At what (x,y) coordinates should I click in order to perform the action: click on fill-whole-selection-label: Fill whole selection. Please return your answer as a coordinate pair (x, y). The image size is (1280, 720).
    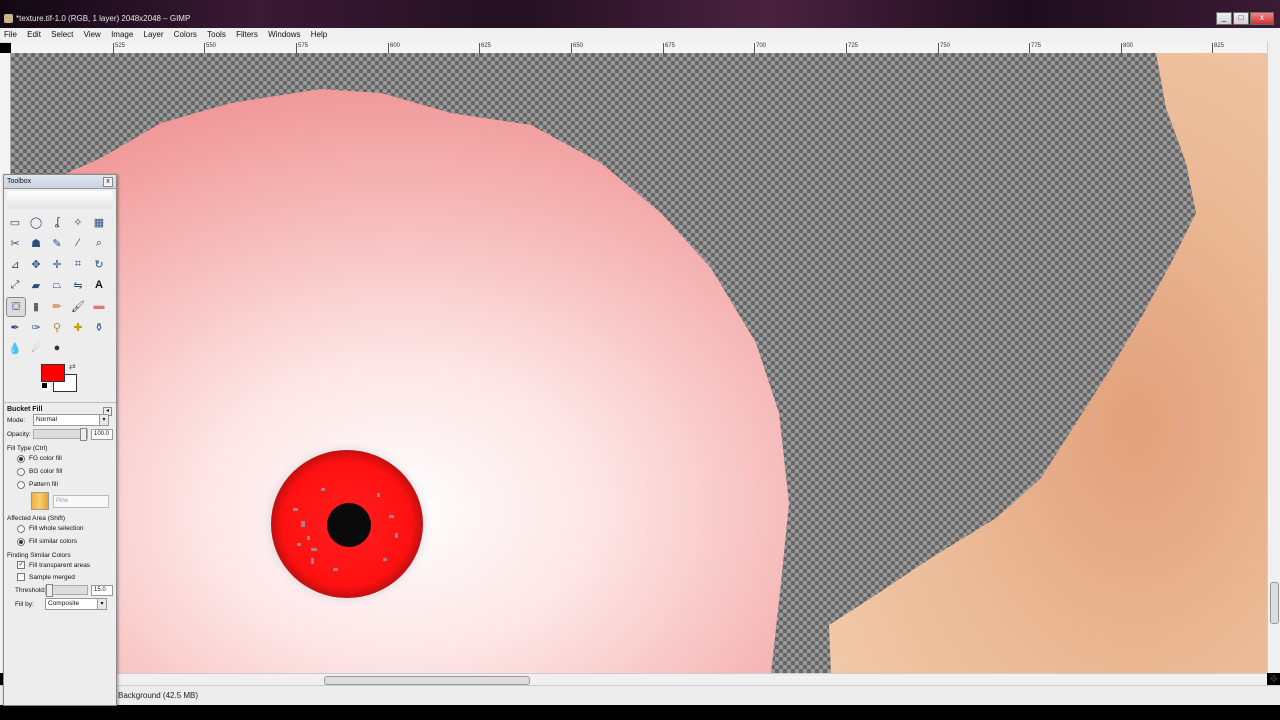
    Looking at the image, I should click on (56, 528).